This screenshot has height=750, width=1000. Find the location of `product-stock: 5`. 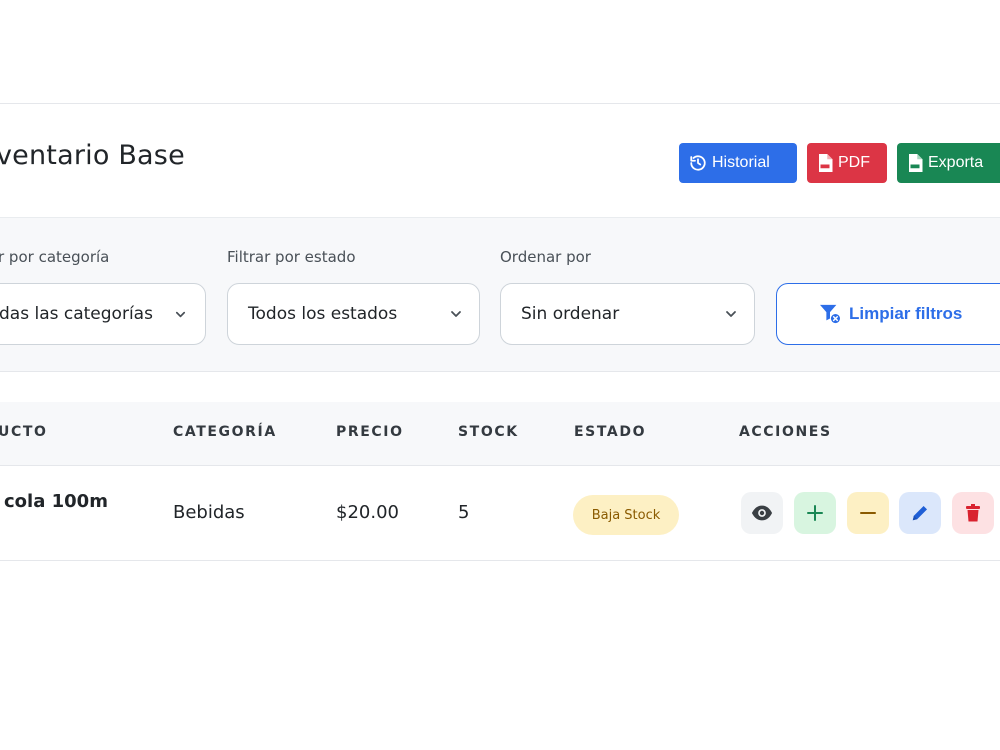

product-stock: 5 is located at coordinates (464, 512).